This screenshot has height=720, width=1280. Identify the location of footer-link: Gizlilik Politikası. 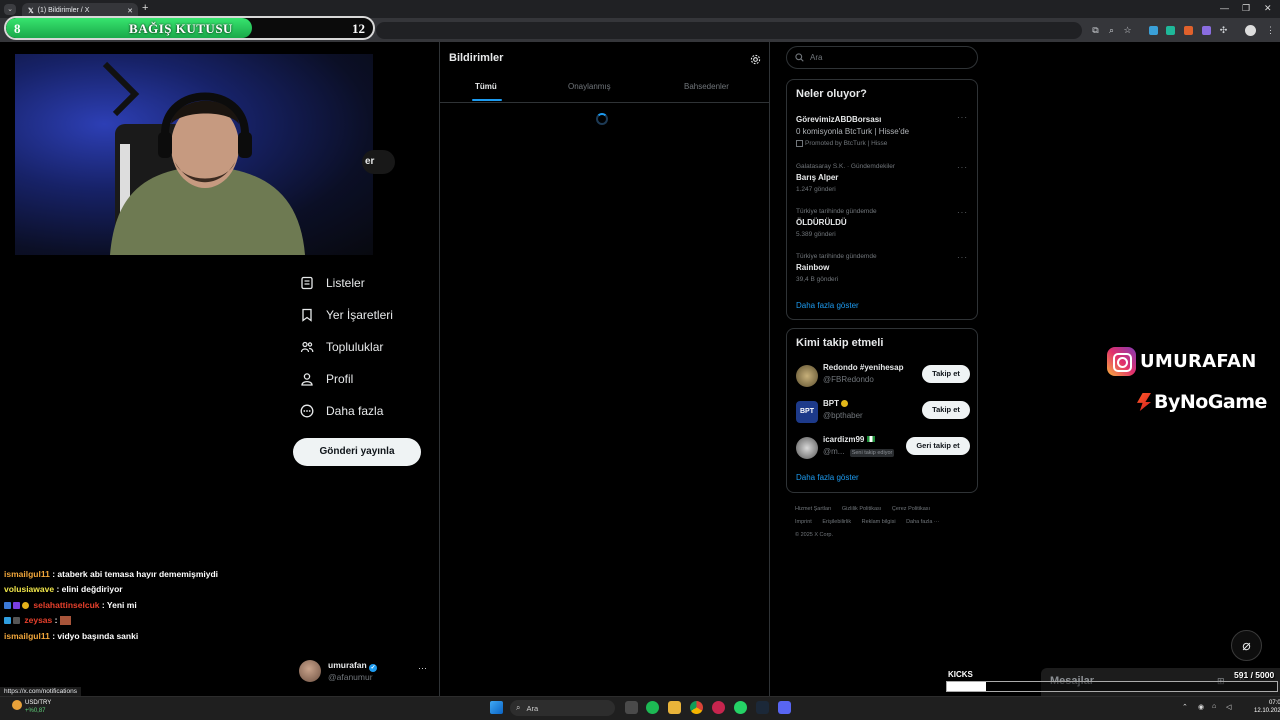
(861, 509).